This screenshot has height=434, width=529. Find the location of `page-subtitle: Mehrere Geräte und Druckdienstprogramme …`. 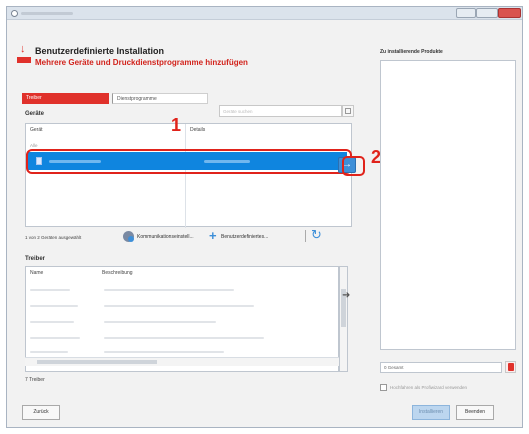

page-subtitle: Mehrere Geräte und Druckdienstprogramme … is located at coordinates (141, 62).